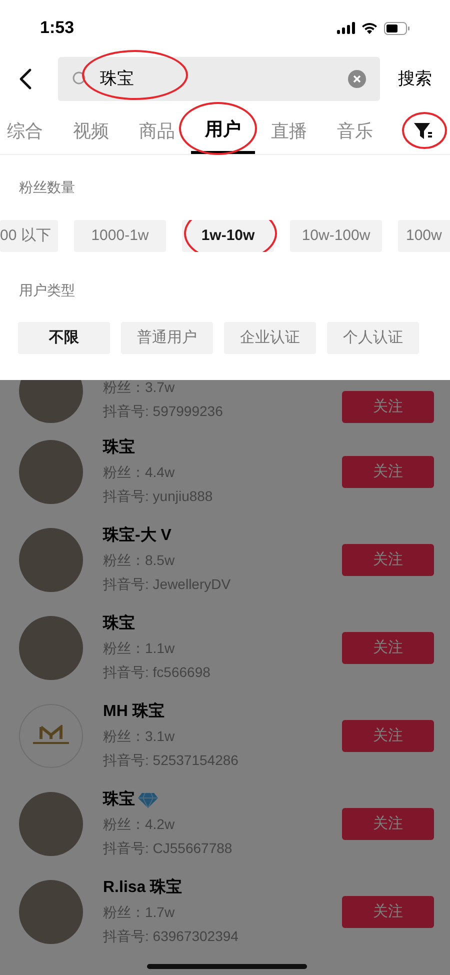 The image size is (450, 975). Describe the element at coordinates (29, 236) in the screenshot. I see `filter-chip: 00 以下` at that location.